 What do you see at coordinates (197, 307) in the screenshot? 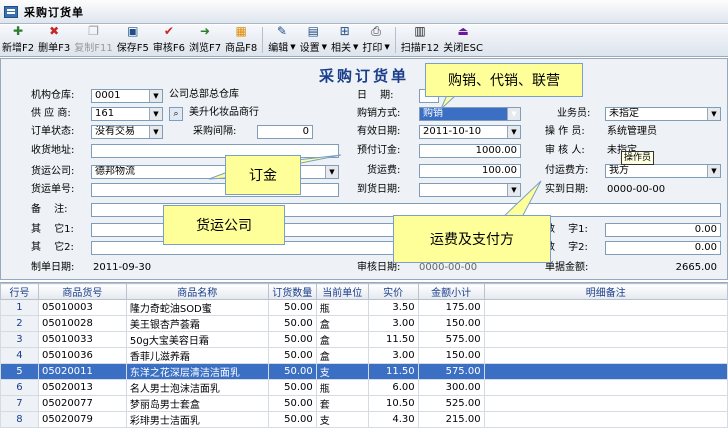
I see `table-cell: 隆力奇蛇油SOD蜜` at bounding box center [197, 307].